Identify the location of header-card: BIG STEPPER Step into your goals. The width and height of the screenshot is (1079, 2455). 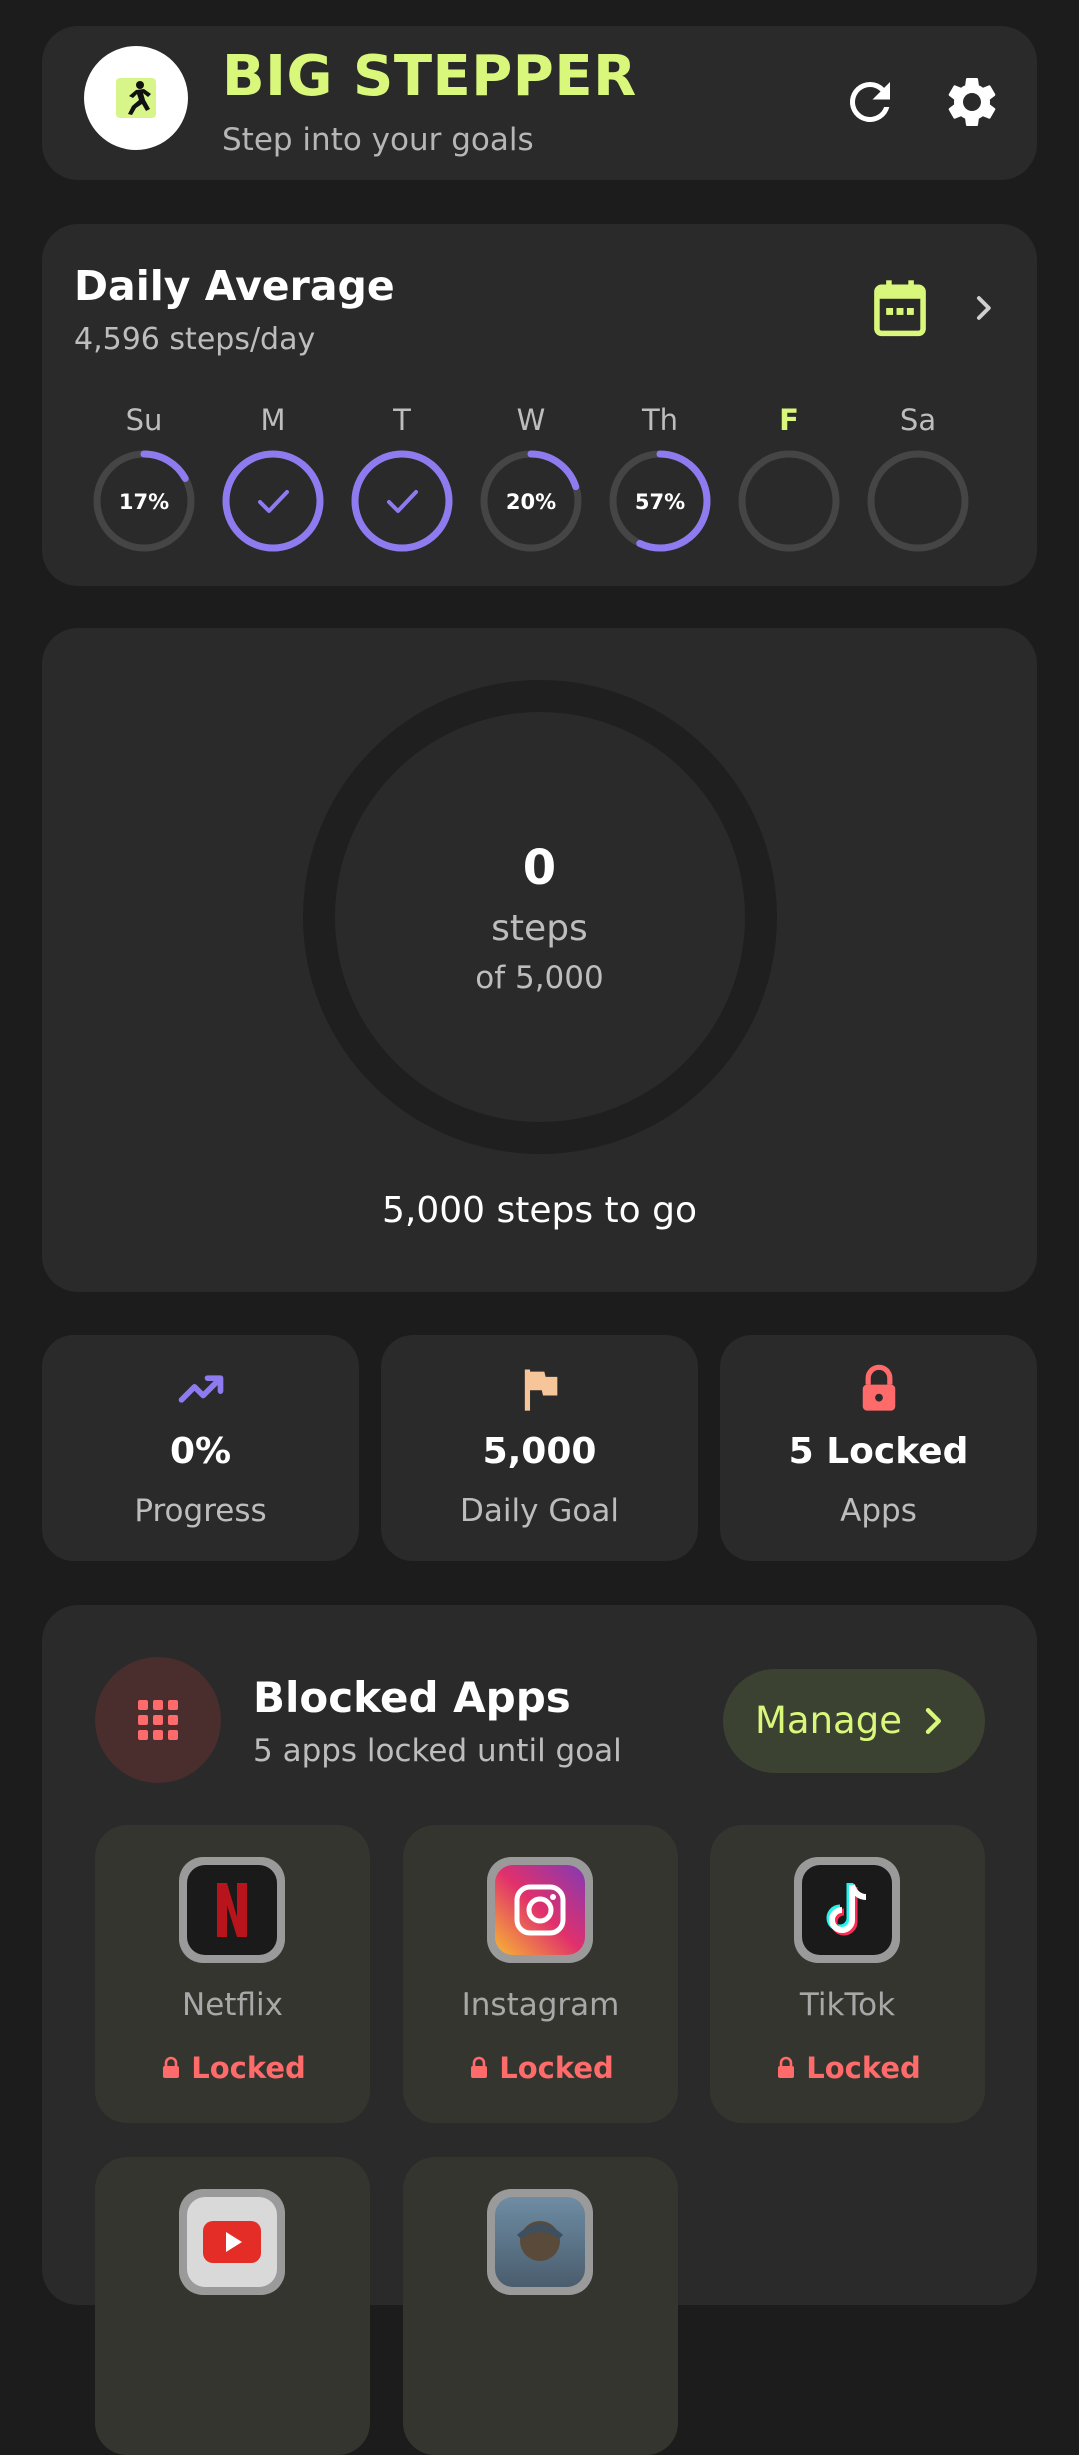
(539, 103).